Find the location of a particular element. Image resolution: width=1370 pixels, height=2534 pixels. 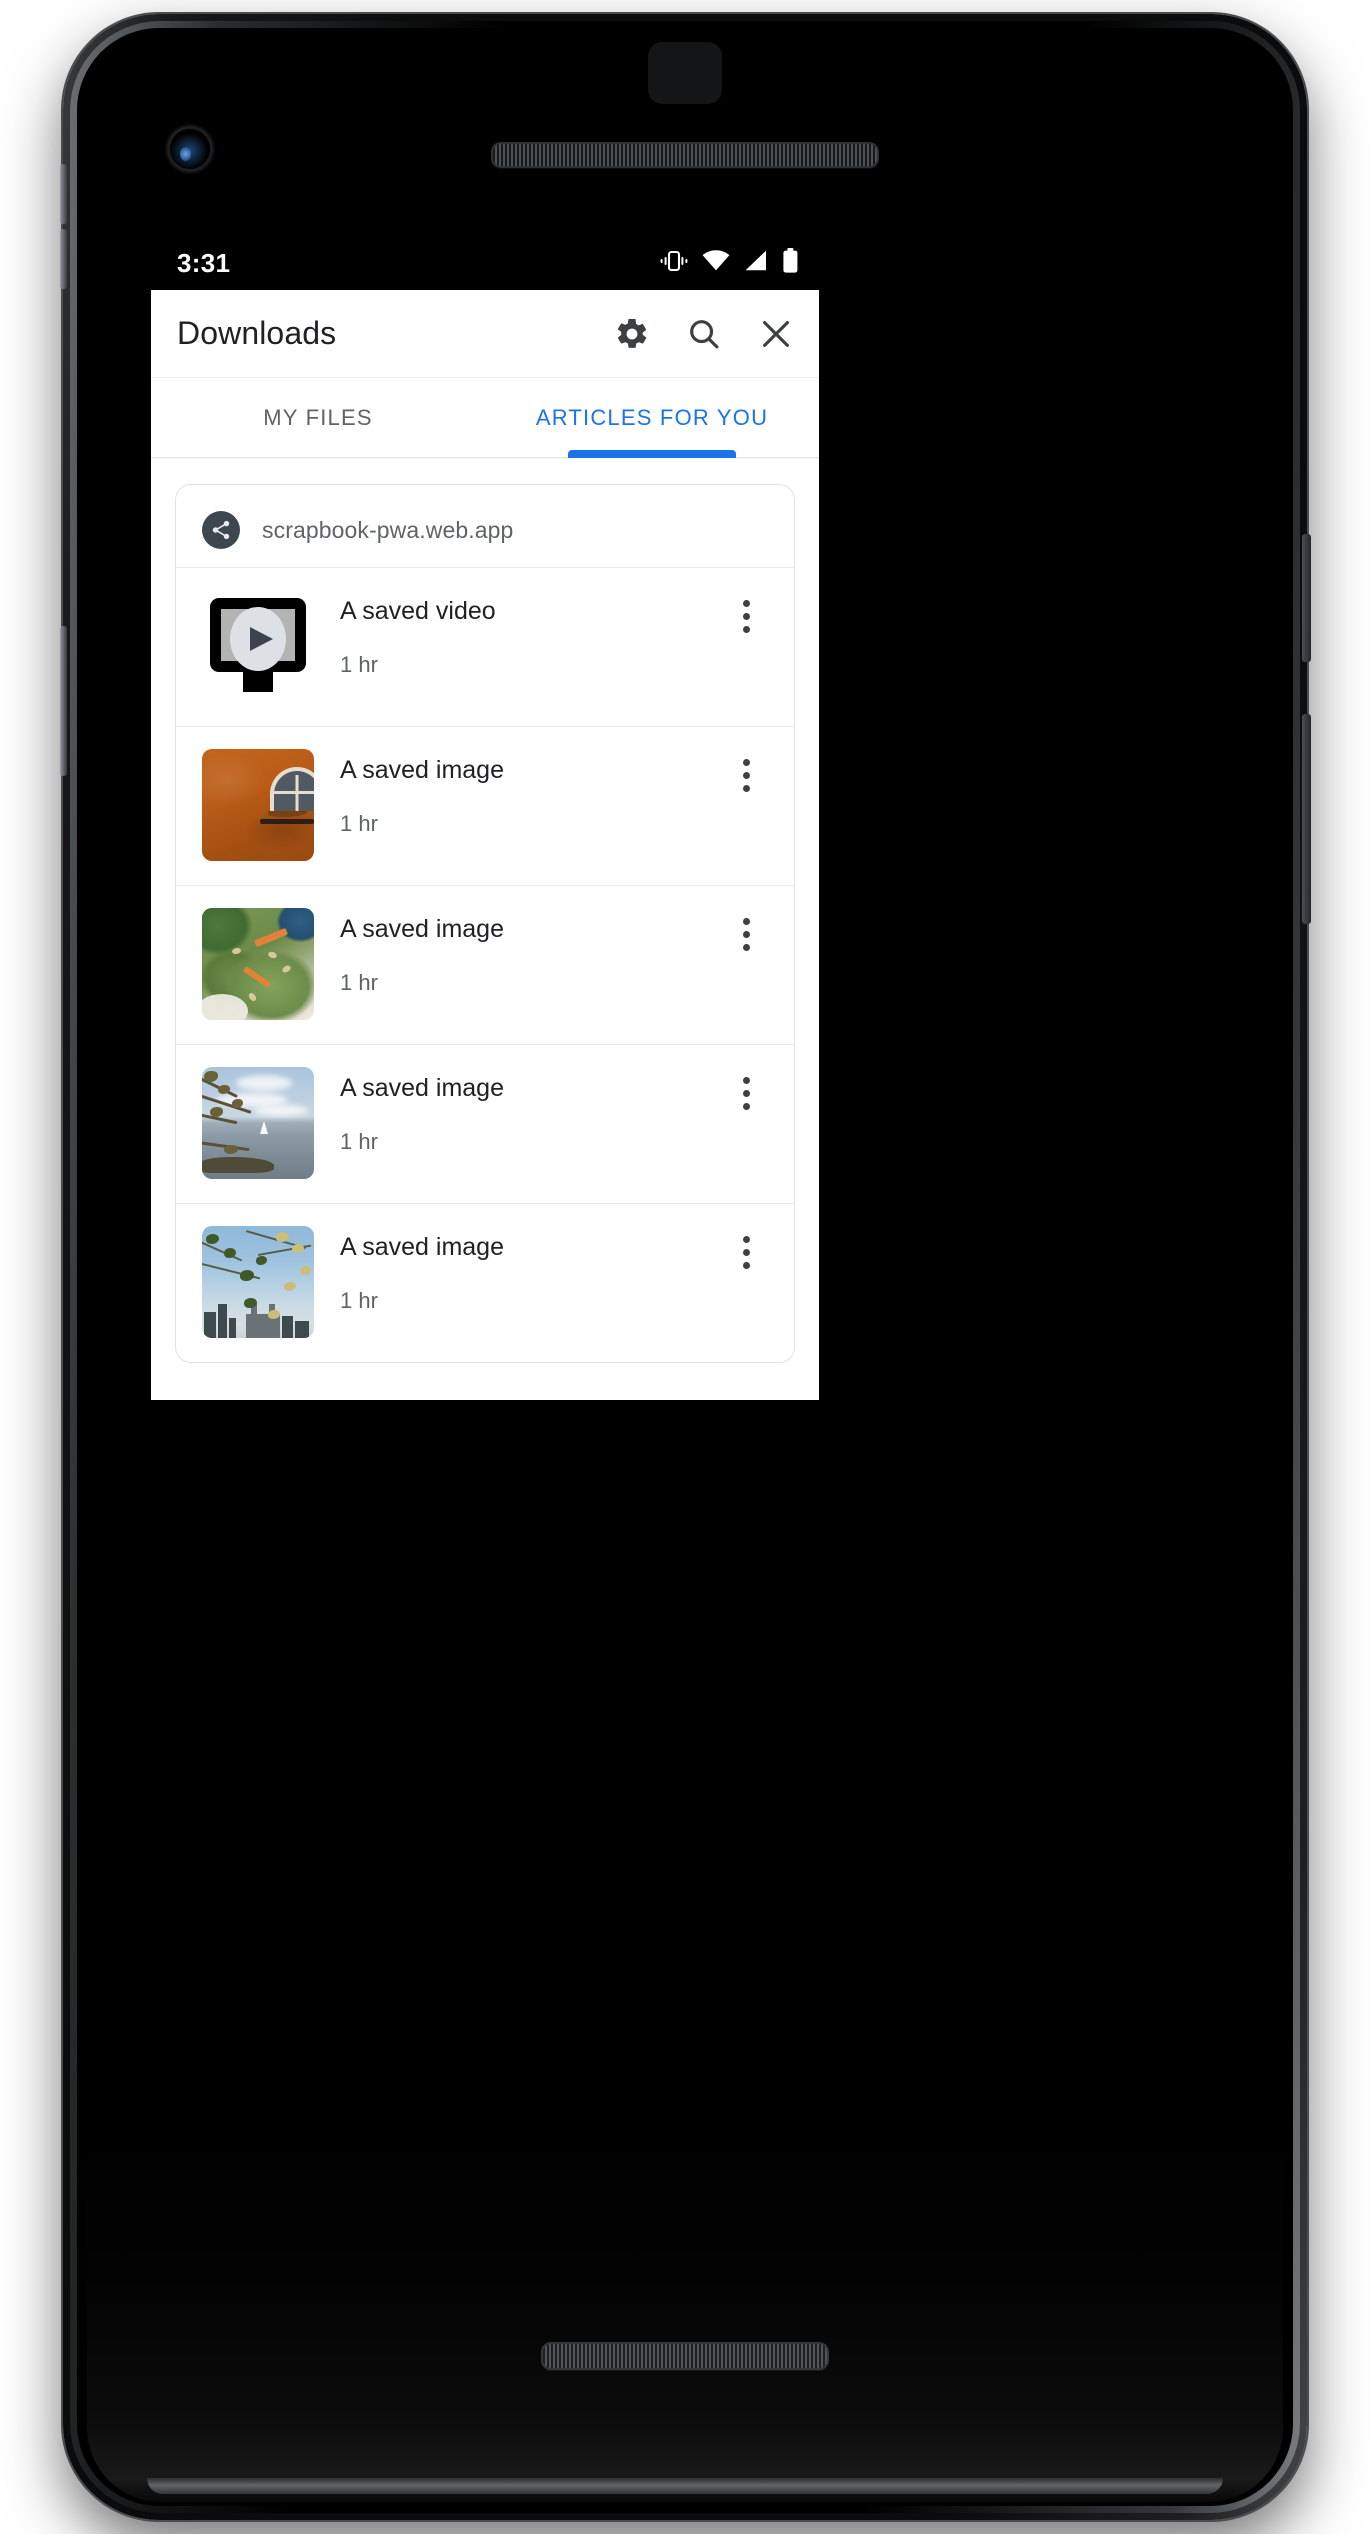

app-bar: Downloads is located at coordinates (485, 334).